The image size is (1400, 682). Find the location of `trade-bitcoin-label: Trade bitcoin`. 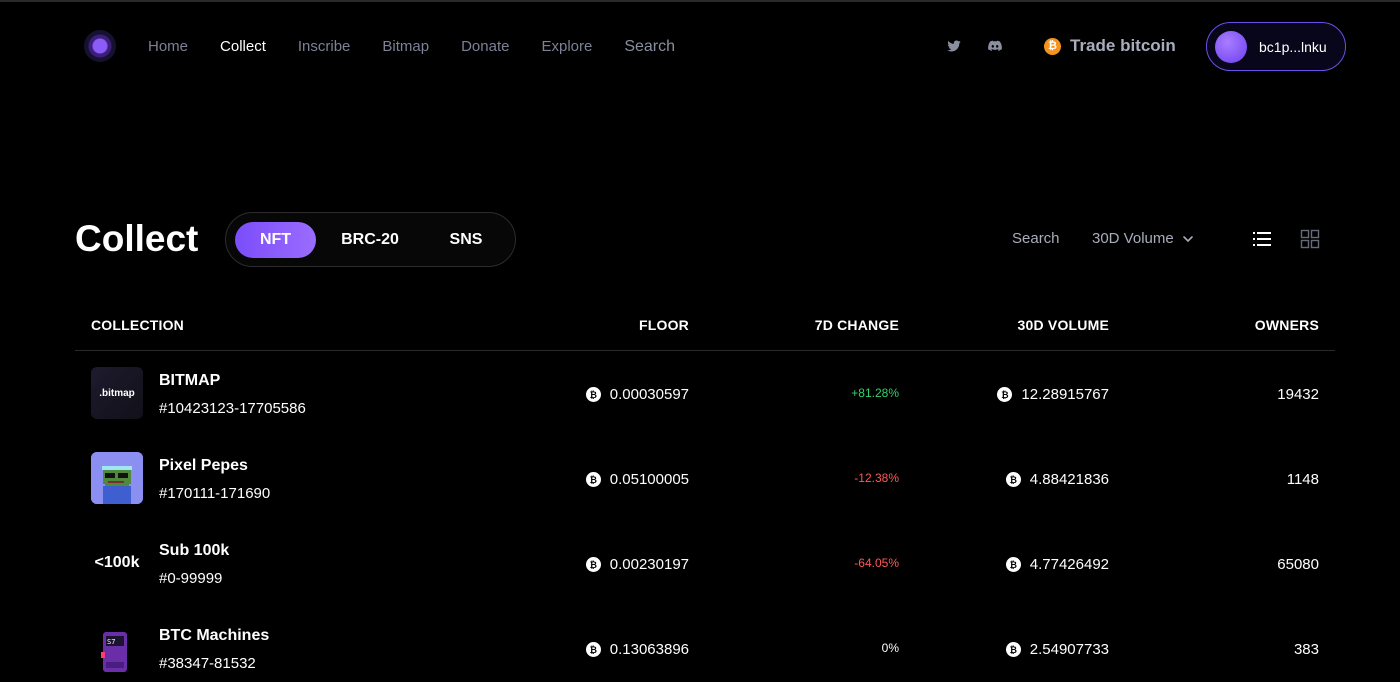

trade-bitcoin-label: Trade bitcoin is located at coordinates (1123, 45).